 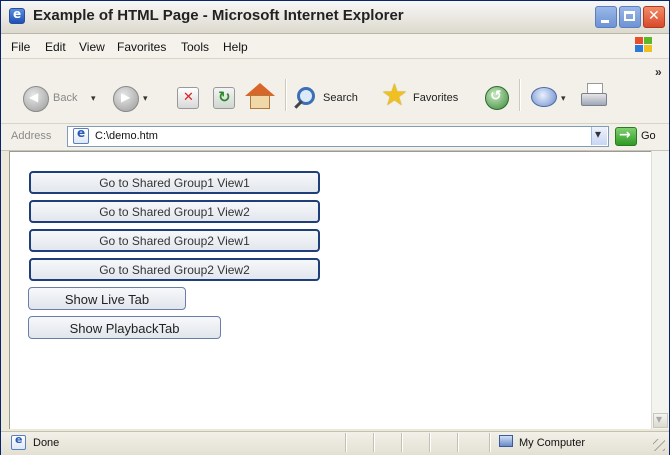 I want to click on menu-favorites: Favorites, so click(x=141, y=47).